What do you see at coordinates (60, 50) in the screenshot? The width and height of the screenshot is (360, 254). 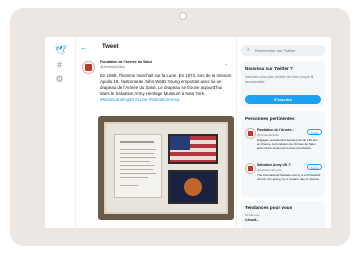 I see `twitter-bird-icon: 🕊` at bounding box center [60, 50].